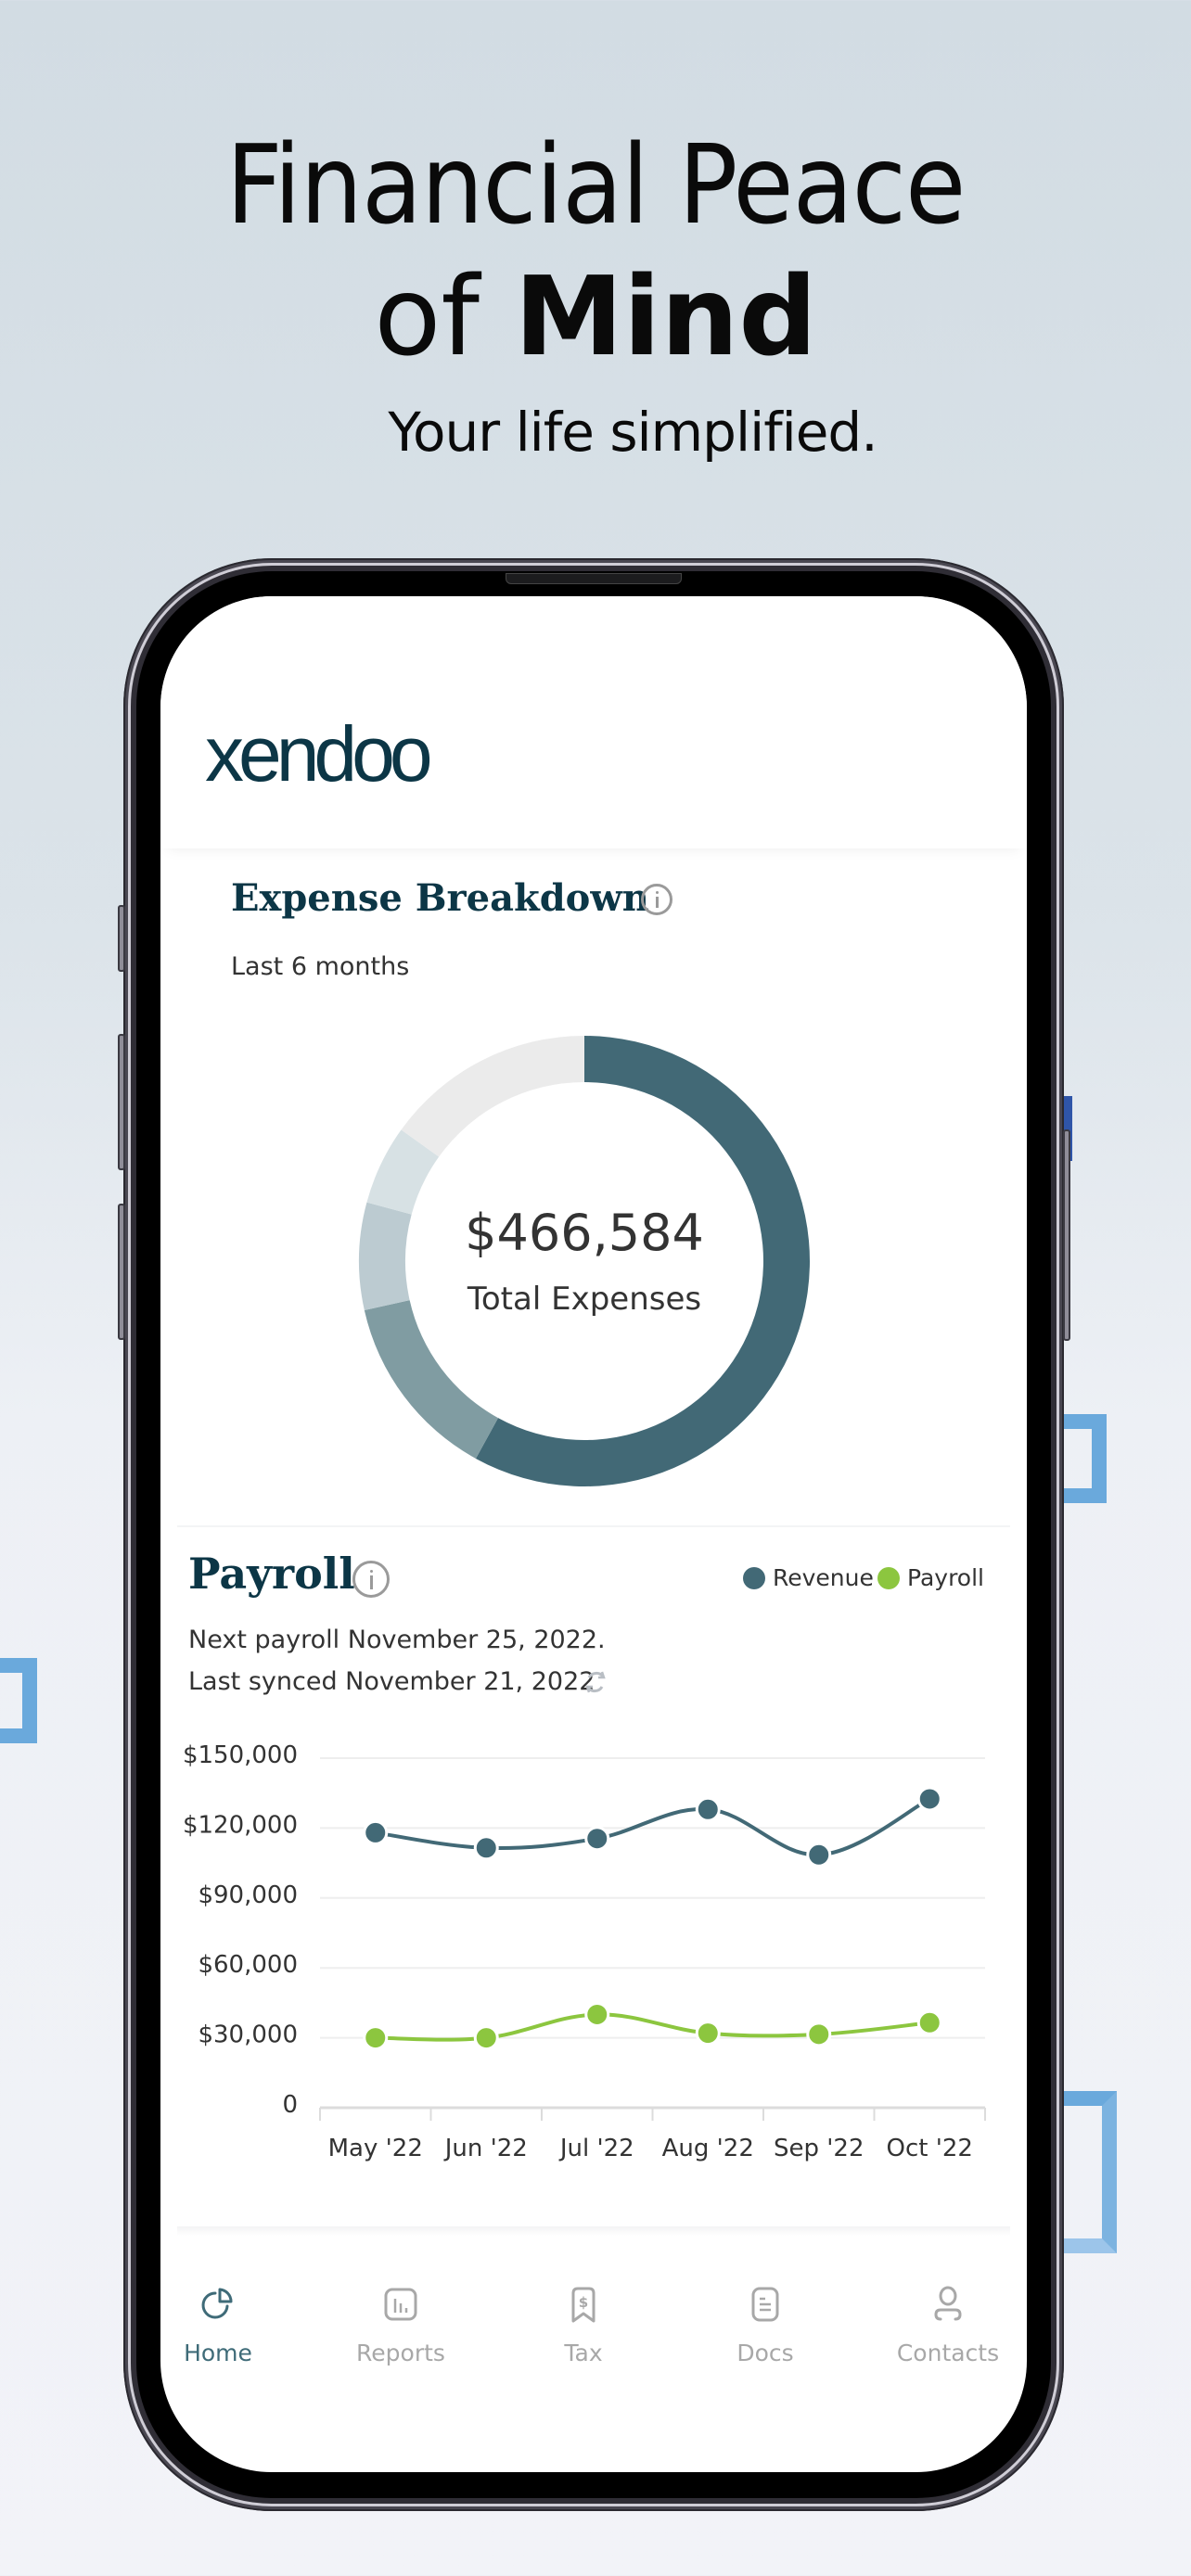 The width and height of the screenshot is (1191, 2576). Describe the element at coordinates (754, 1578) in the screenshot. I see `legend-dot-revenue` at that location.